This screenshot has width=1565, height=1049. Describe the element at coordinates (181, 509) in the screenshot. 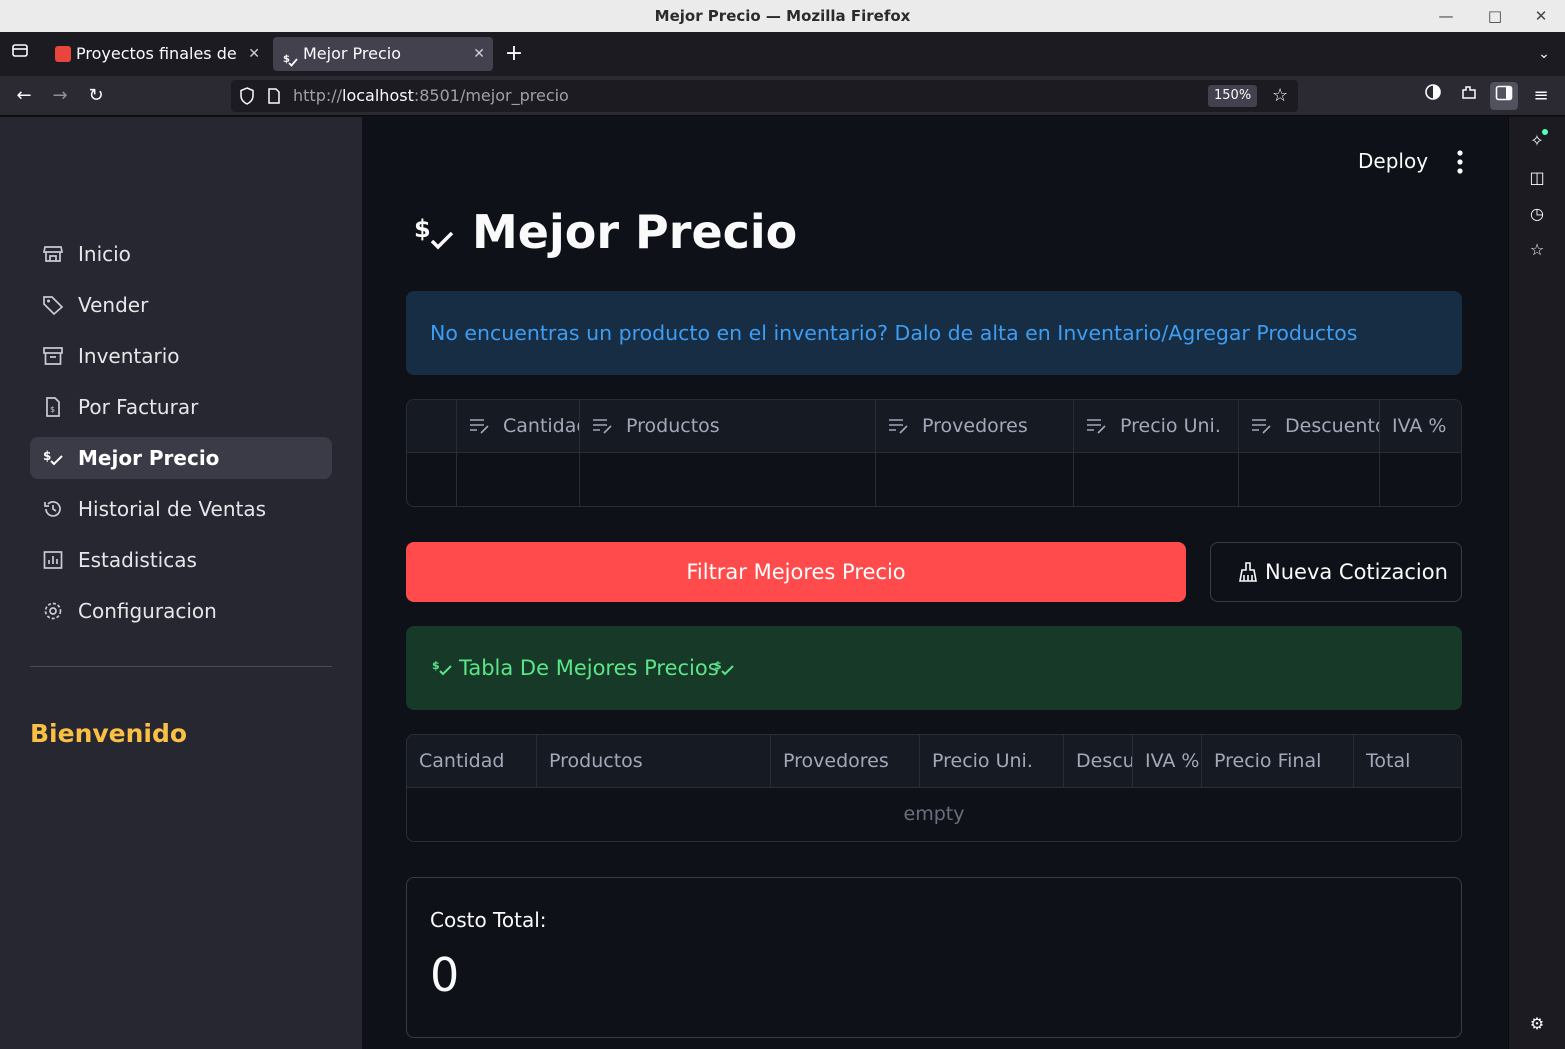

I see `sidebar-item-historial: Historial de Ventas` at that location.